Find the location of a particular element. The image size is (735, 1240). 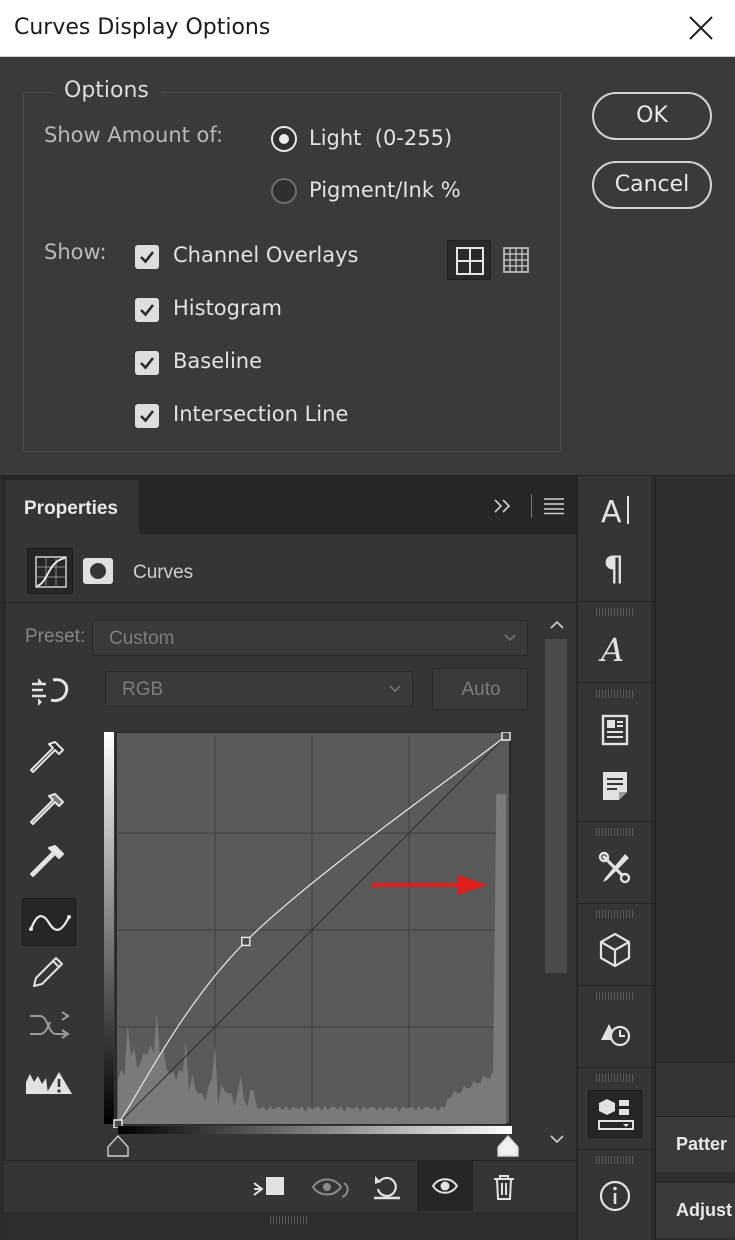

chevron-up-icon is located at coordinates (557, 624).